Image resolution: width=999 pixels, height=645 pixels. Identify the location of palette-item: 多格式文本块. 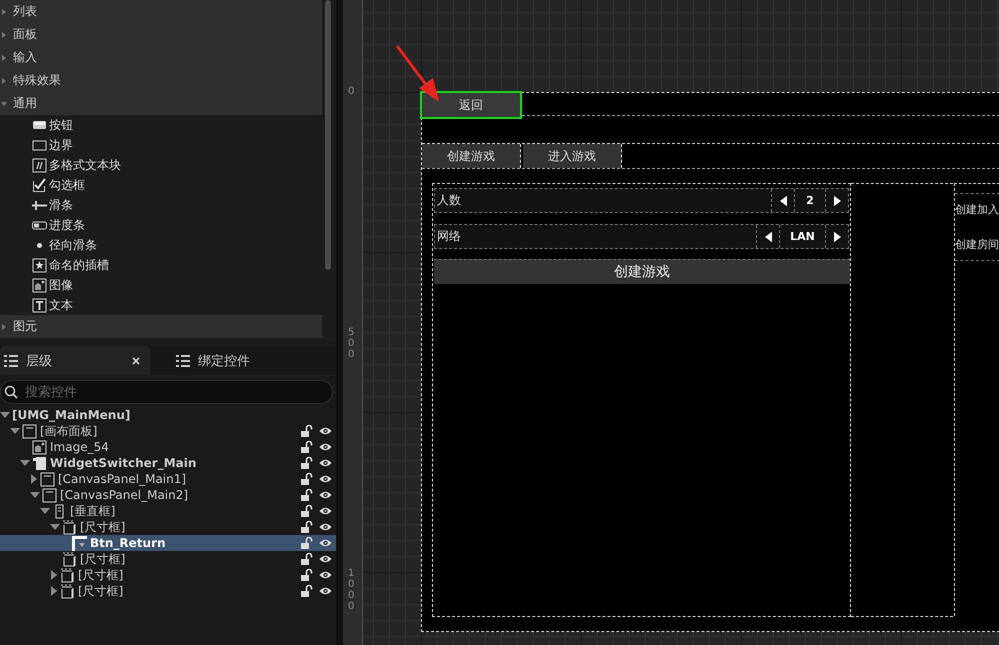
(161, 165).